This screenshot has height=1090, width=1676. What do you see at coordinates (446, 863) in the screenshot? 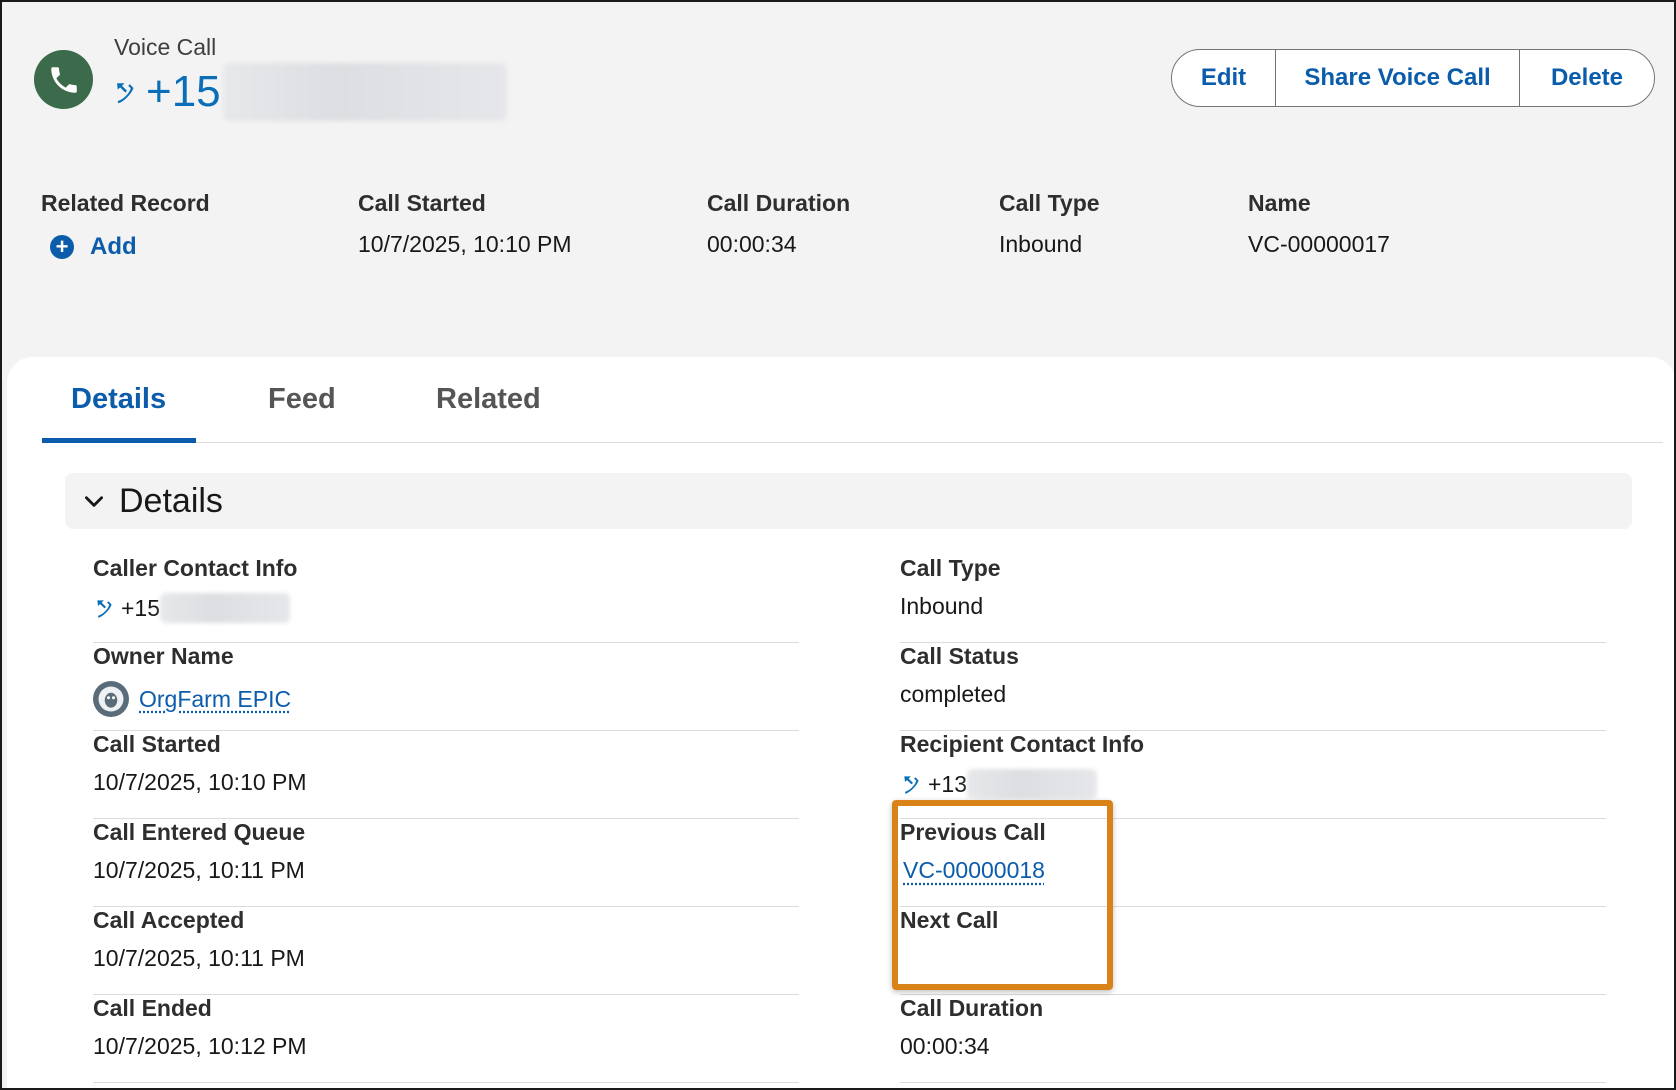
I see `field-call-entered-queue: Call Entered Queue 10/7/2025, 10:11 PM` at bounding box center [446, 863].